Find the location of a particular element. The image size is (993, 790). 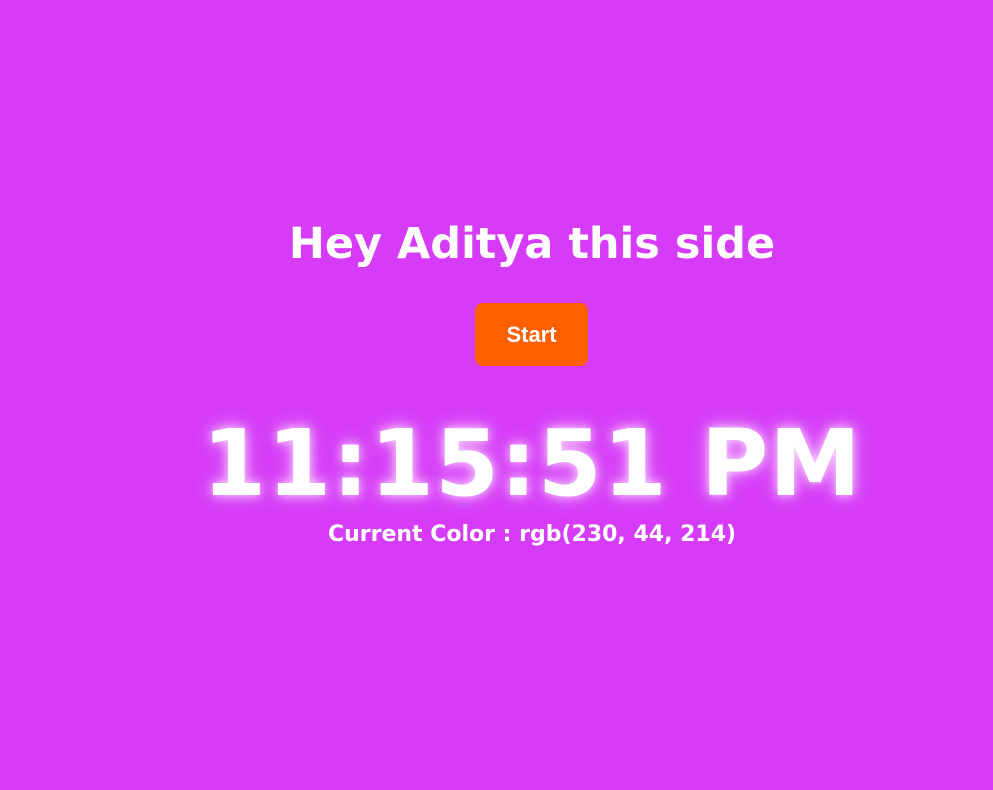

clock-display: 11:15:51 PM is located at coordinates (532, 463).